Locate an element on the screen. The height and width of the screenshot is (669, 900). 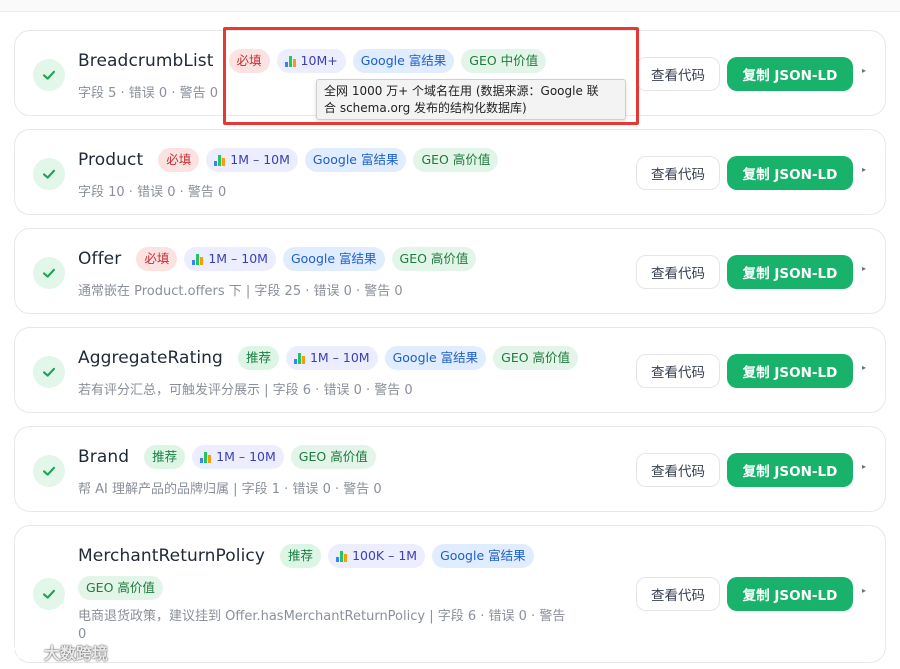
card-meta: 帮 AI 理解产品的品牌归属 | 字段 1 · 错误 0 · 警告 0 is located at coordinates (230, 487).